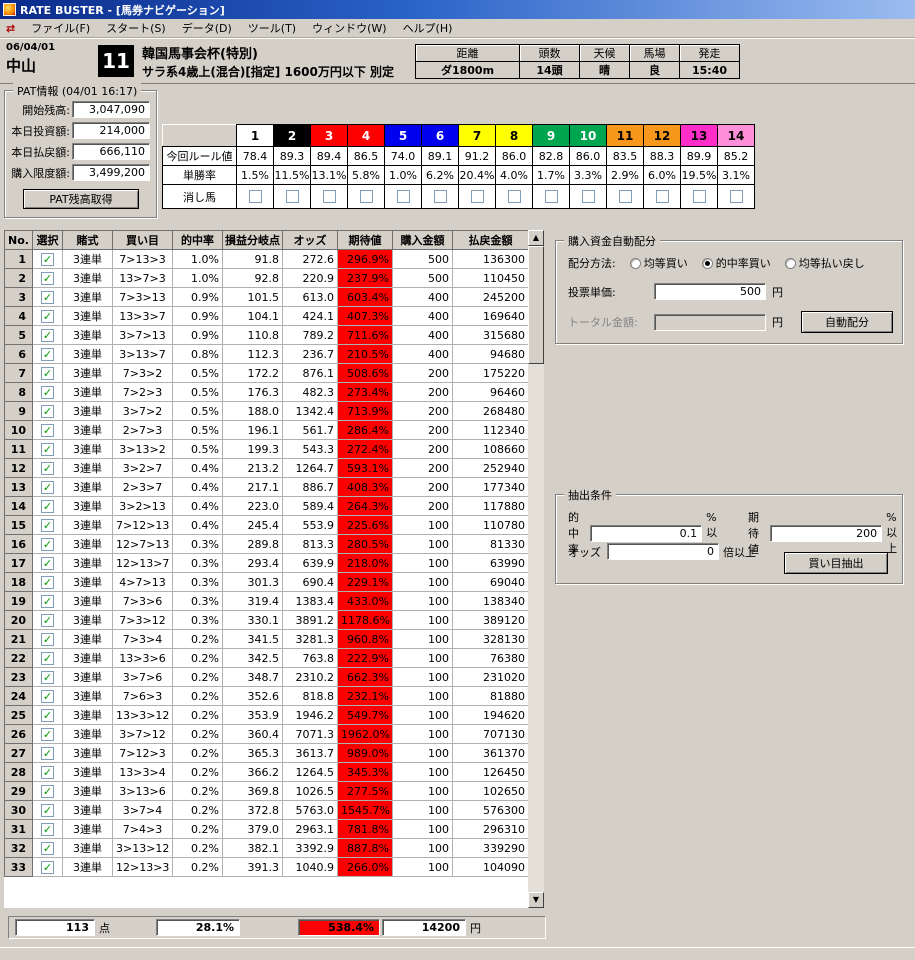 Image resolution: width=915 pixels, height=960 pixels. What do you see at coordinates (710, 291) in the screenshot?
I see `unit-price-input` at bounding box center [710, 291].